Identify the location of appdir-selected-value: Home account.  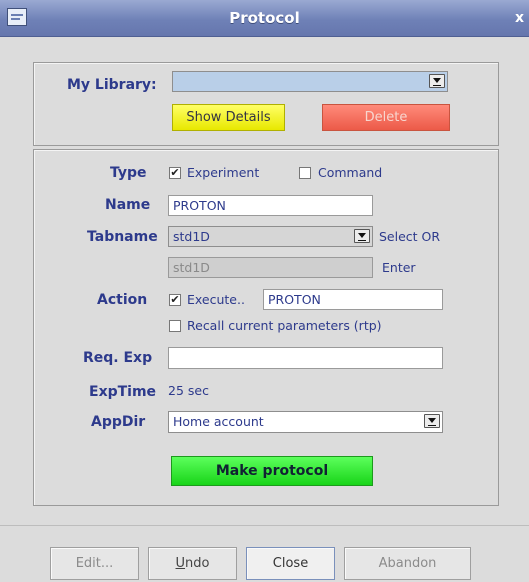
(218, 421).